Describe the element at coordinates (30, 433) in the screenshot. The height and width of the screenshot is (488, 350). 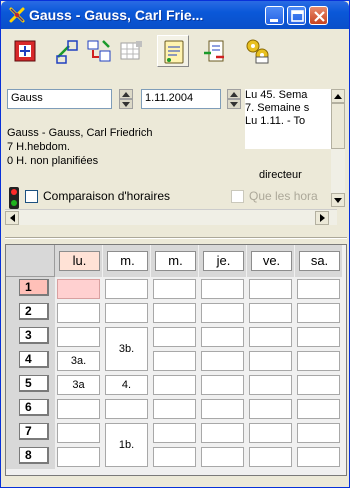
I see `period-header: 7` at that location.